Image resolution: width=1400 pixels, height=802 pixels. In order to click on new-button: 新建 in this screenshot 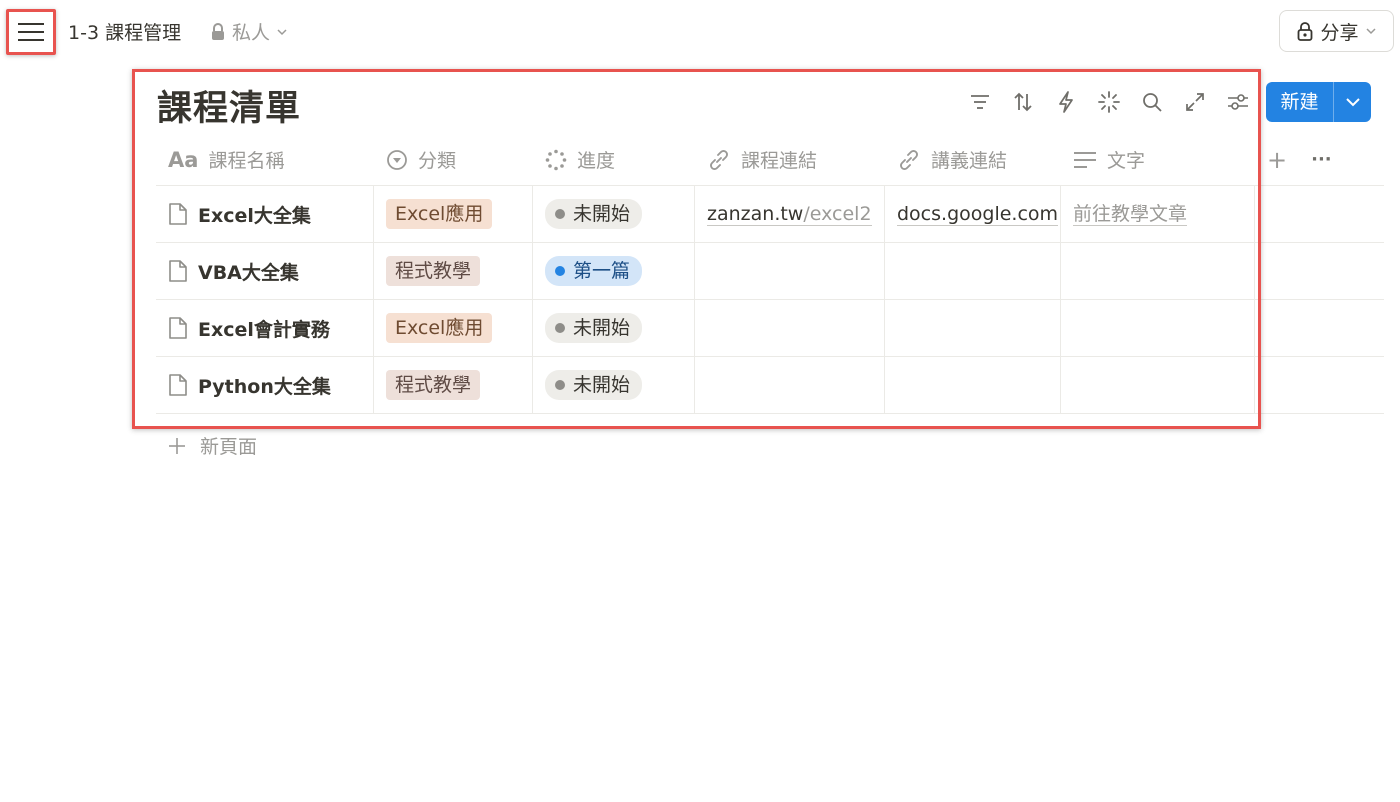, I will do `click(1318, 102)`.